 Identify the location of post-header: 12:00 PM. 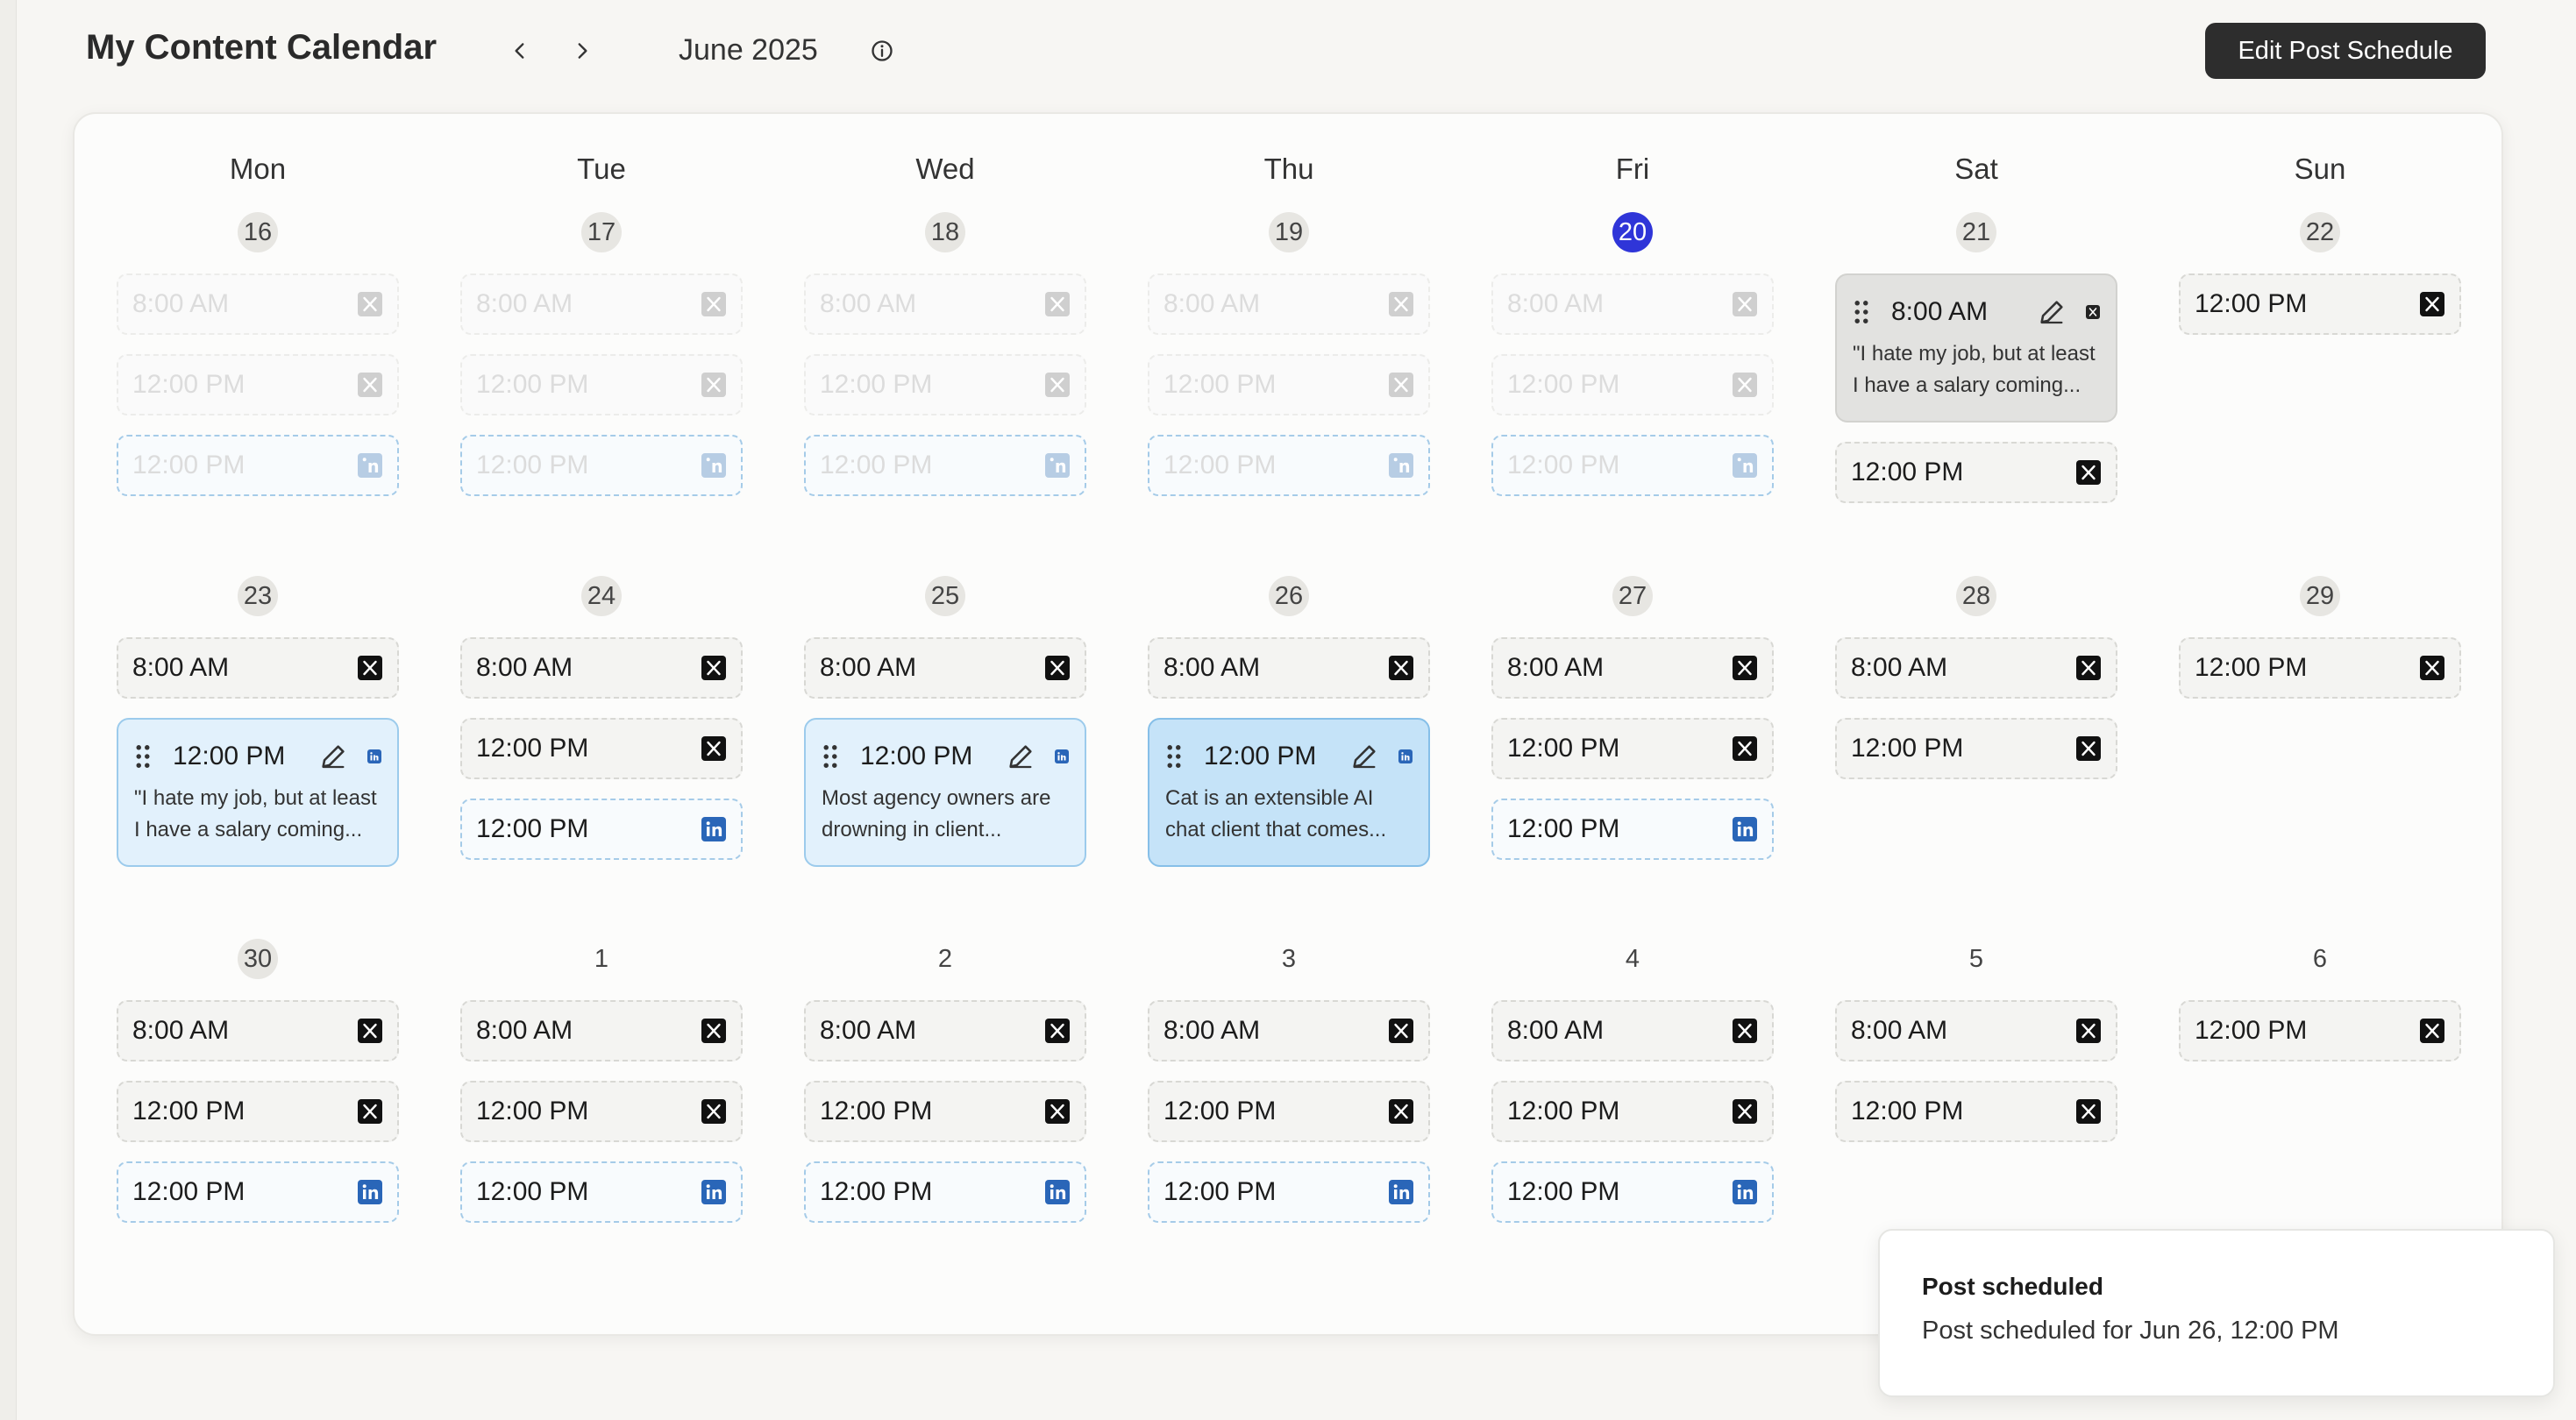
(945, 756).